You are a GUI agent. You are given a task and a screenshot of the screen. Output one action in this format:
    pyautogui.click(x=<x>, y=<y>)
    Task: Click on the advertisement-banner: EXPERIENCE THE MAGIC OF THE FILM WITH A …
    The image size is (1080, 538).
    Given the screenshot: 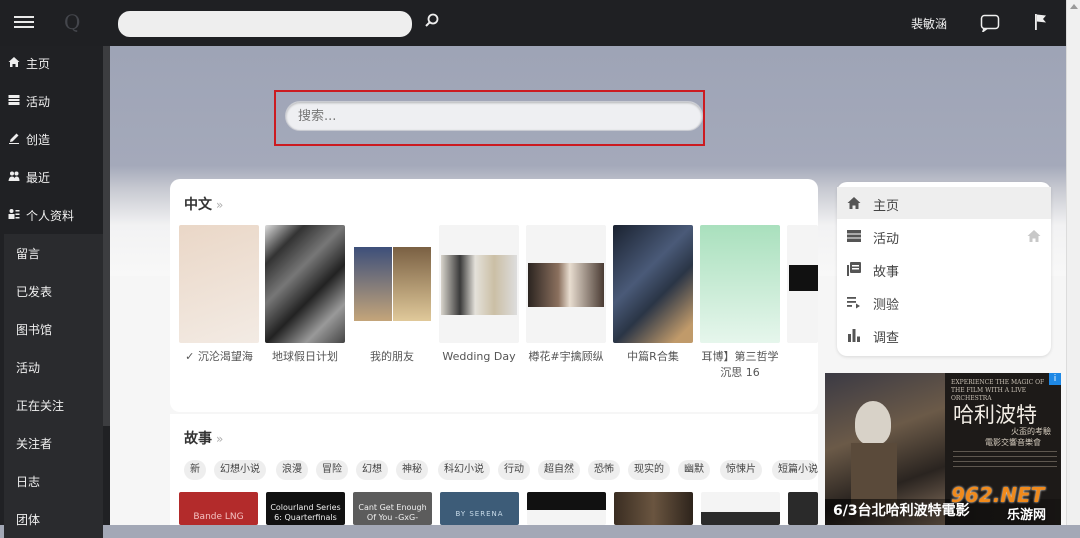 What is the action you would take?
    pyautogui.click(x=943, y=449)
    